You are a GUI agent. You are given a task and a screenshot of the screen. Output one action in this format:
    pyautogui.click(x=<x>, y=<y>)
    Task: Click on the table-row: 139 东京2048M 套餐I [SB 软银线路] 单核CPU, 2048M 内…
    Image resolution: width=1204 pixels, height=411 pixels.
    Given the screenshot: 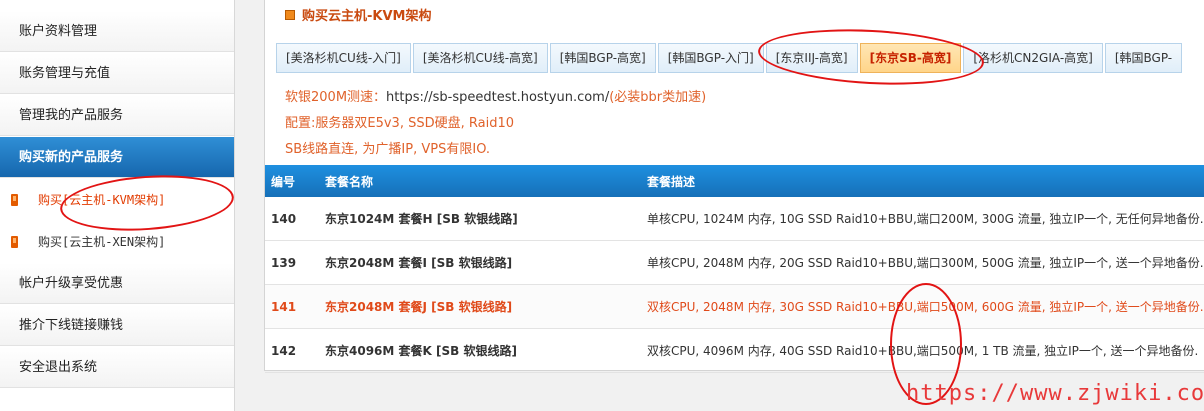 What is the action you would take?
    pyautogui.click(x=734, y=262)
    